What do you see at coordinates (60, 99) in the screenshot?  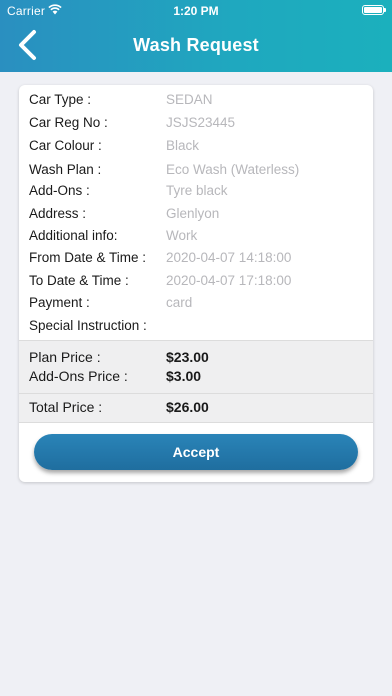 I see `detail-label: Car Type :` at bounding box center [60, 99].